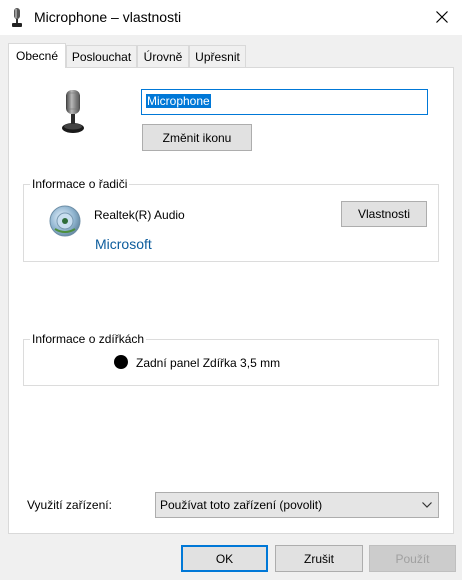 Image resolution: width=462 pixels, height=580 pixels. I want to click on tab-listen: Poslouchat, so click(101, 56).